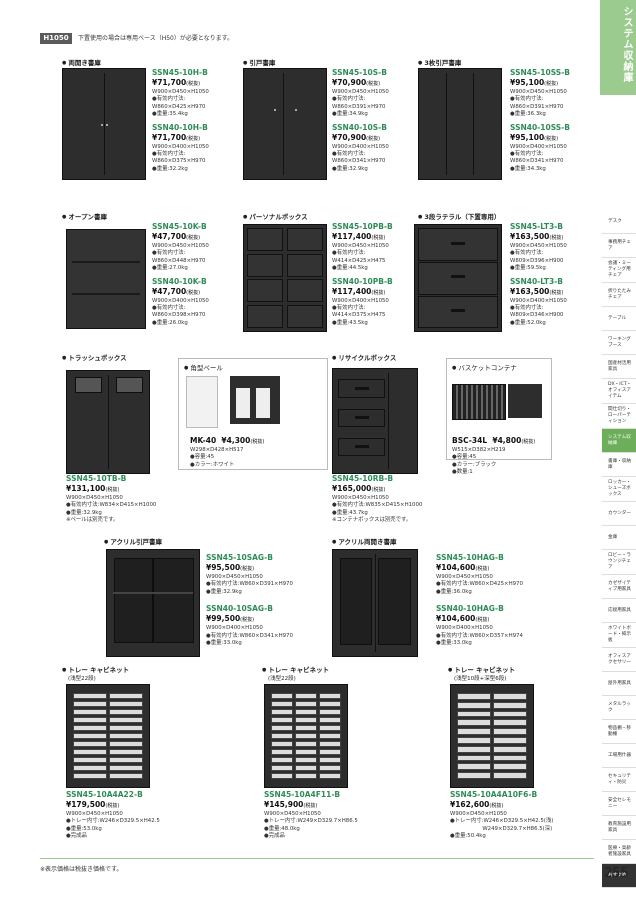 The width and height of the screenshot is (636, 900). What do you see at coordinates (619, 780) in the screenshot?
I see `sidebar-item: セキュリティ・防災` at bounding box center [619, 780].